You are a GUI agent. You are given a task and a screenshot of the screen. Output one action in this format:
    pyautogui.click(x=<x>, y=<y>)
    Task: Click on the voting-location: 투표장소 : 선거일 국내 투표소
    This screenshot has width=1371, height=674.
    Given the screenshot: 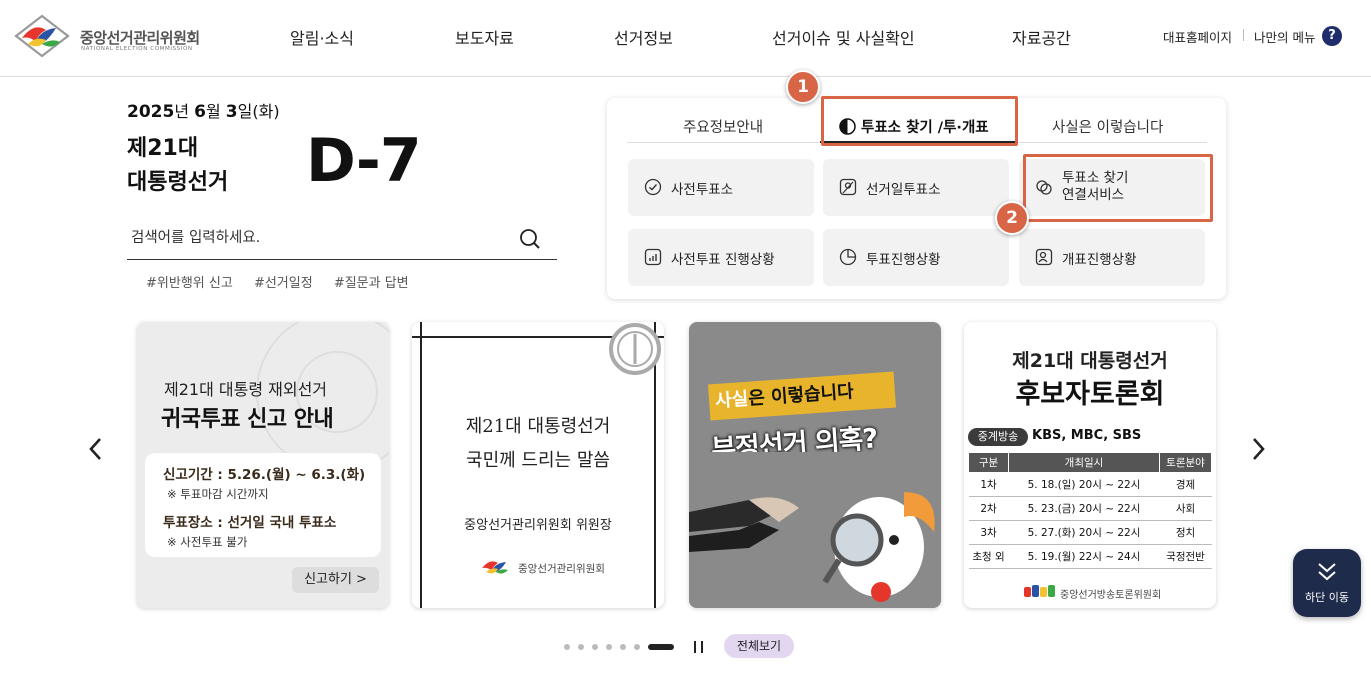 What is the action you would take?
    pyautogui.click(x=250, y=523)
    